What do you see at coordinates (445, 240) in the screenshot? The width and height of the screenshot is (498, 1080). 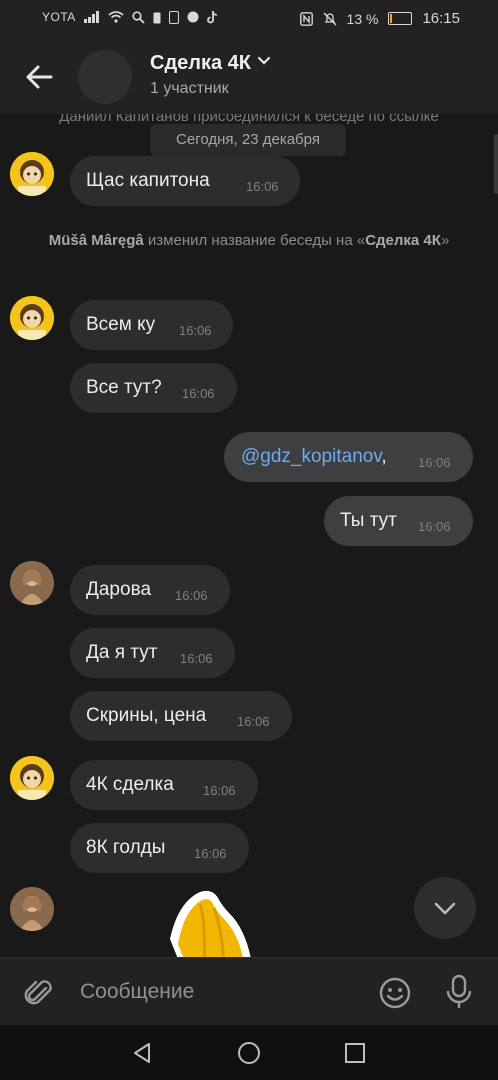 I see `rename-close: »` at bounding box center [445, 240].